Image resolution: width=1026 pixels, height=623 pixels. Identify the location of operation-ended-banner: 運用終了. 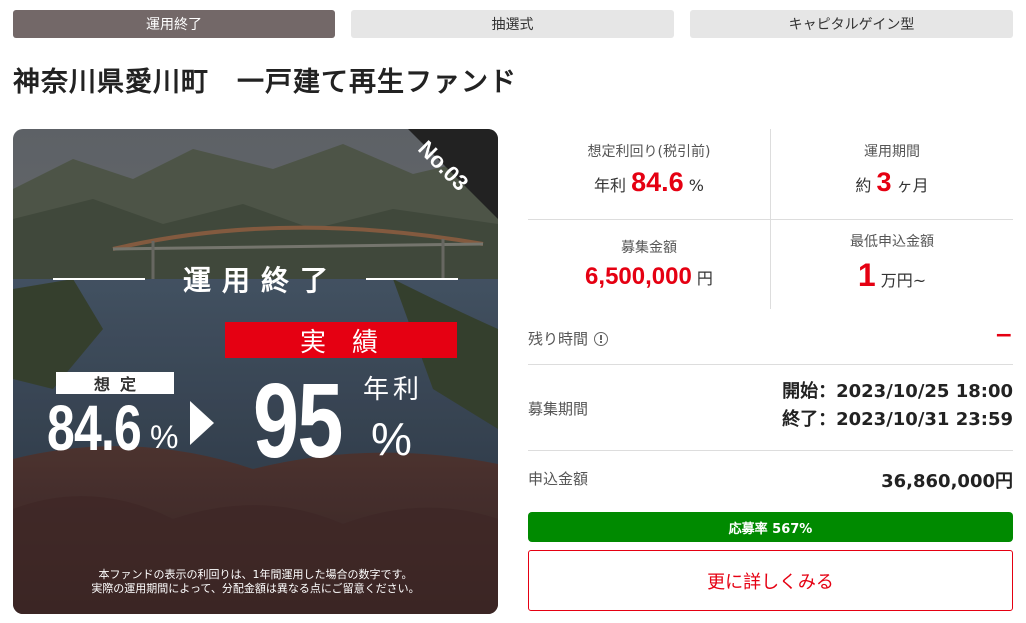
(255, 279).